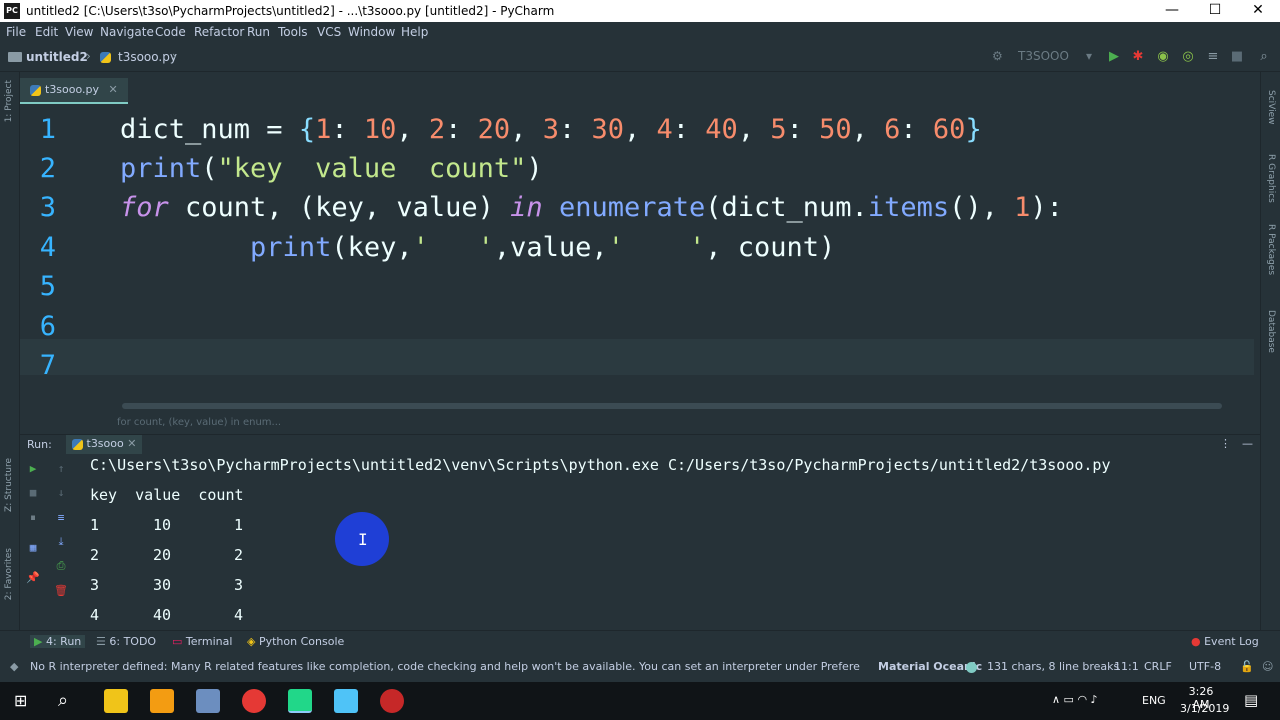 The image size is (1280, 720). What do you see at coordinates (1213, 57) in the screenshot?
I see `concurrency-icon: ≡` at bounding box center [1213, 57].